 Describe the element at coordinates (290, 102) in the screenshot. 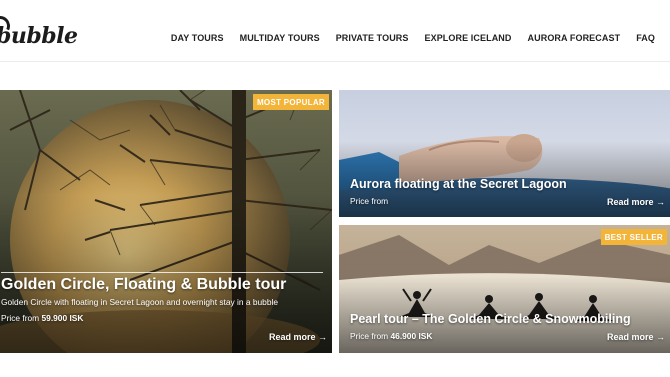

I see `most-popular-badge: MOST POPULAR` at that location.